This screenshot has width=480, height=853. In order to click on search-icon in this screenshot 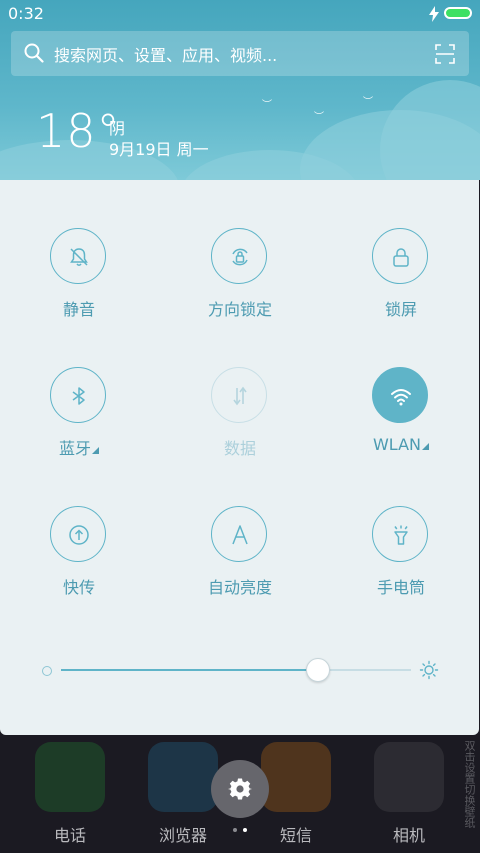, I will do `click(34, 53)`.